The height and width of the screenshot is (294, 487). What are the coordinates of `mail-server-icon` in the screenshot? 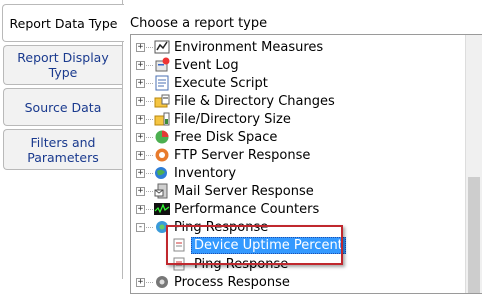 It's located at (162, 191).